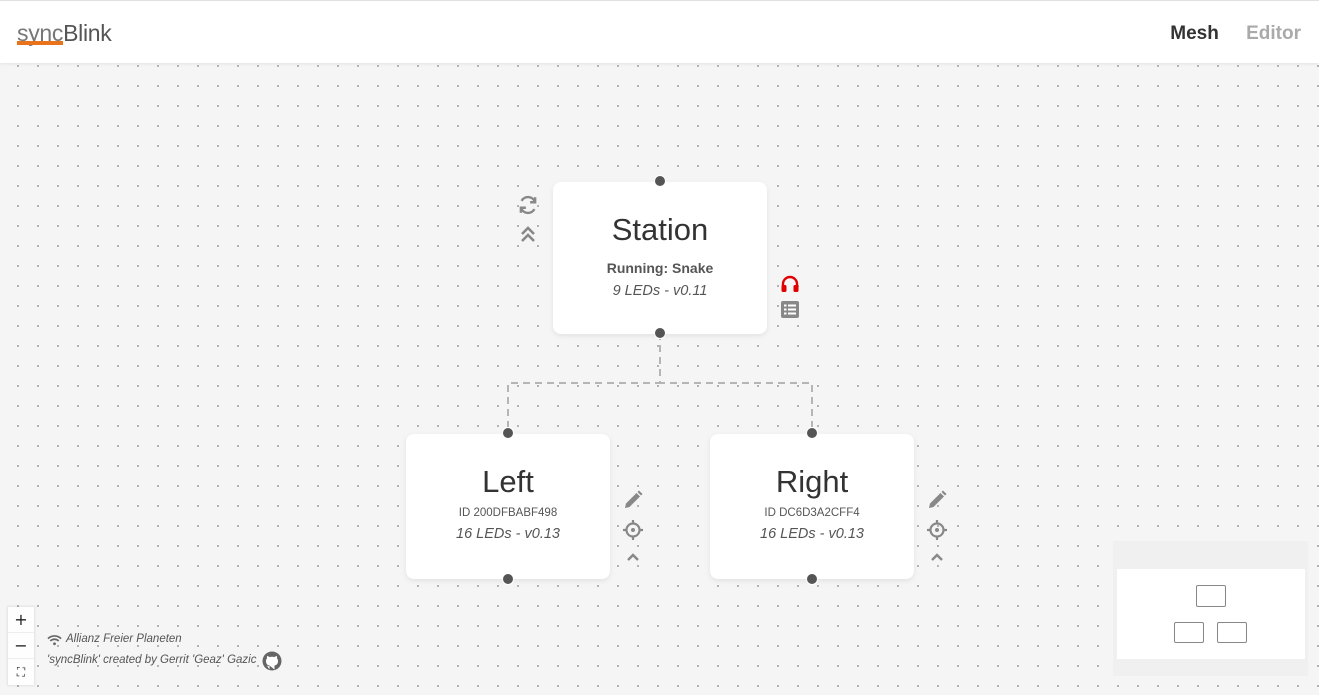  What do you see at coordinates (1273, 33) in the screenshot?
I see `nav-editor: Editor` at bounding box center [1273, 33].